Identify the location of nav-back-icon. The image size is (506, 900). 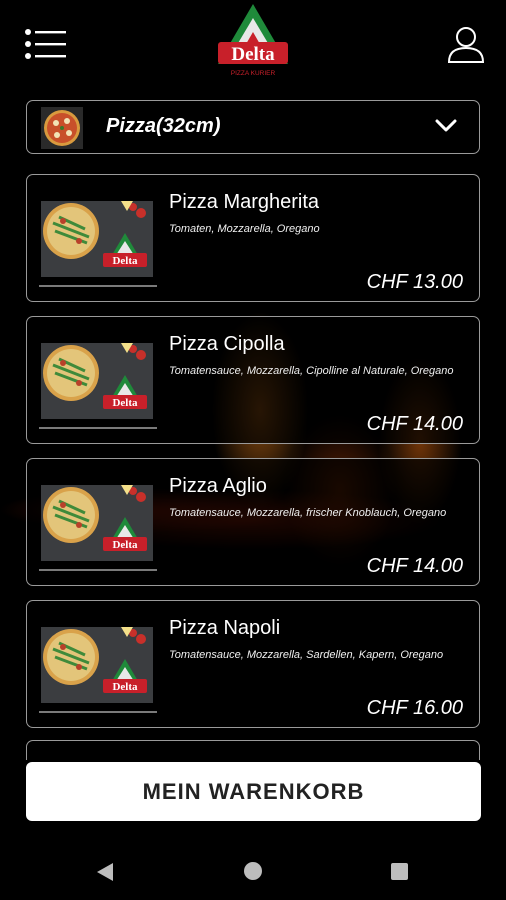
(105, 872).